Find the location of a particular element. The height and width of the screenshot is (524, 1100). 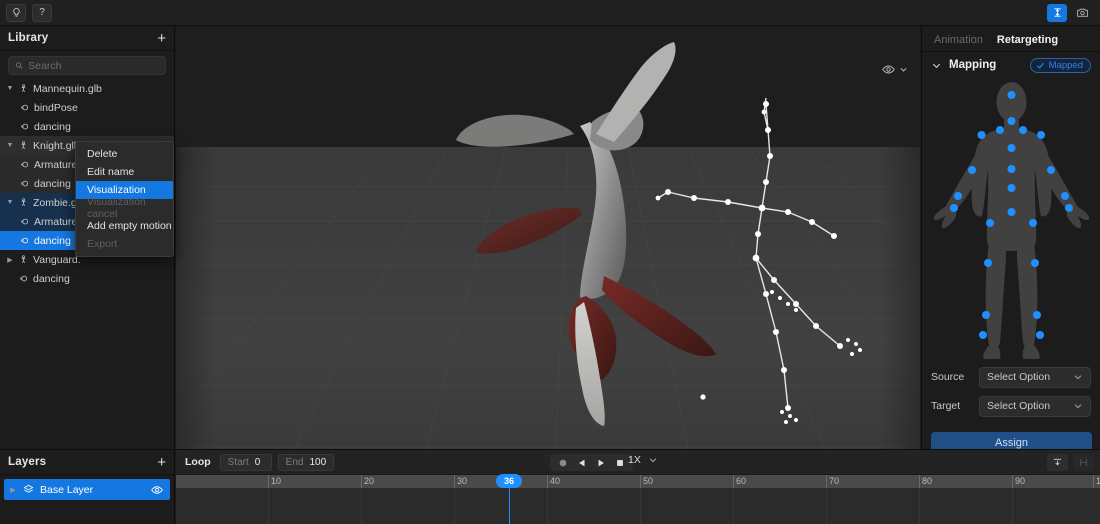

retarget-icon-button is located at coordinates (1057, 12).